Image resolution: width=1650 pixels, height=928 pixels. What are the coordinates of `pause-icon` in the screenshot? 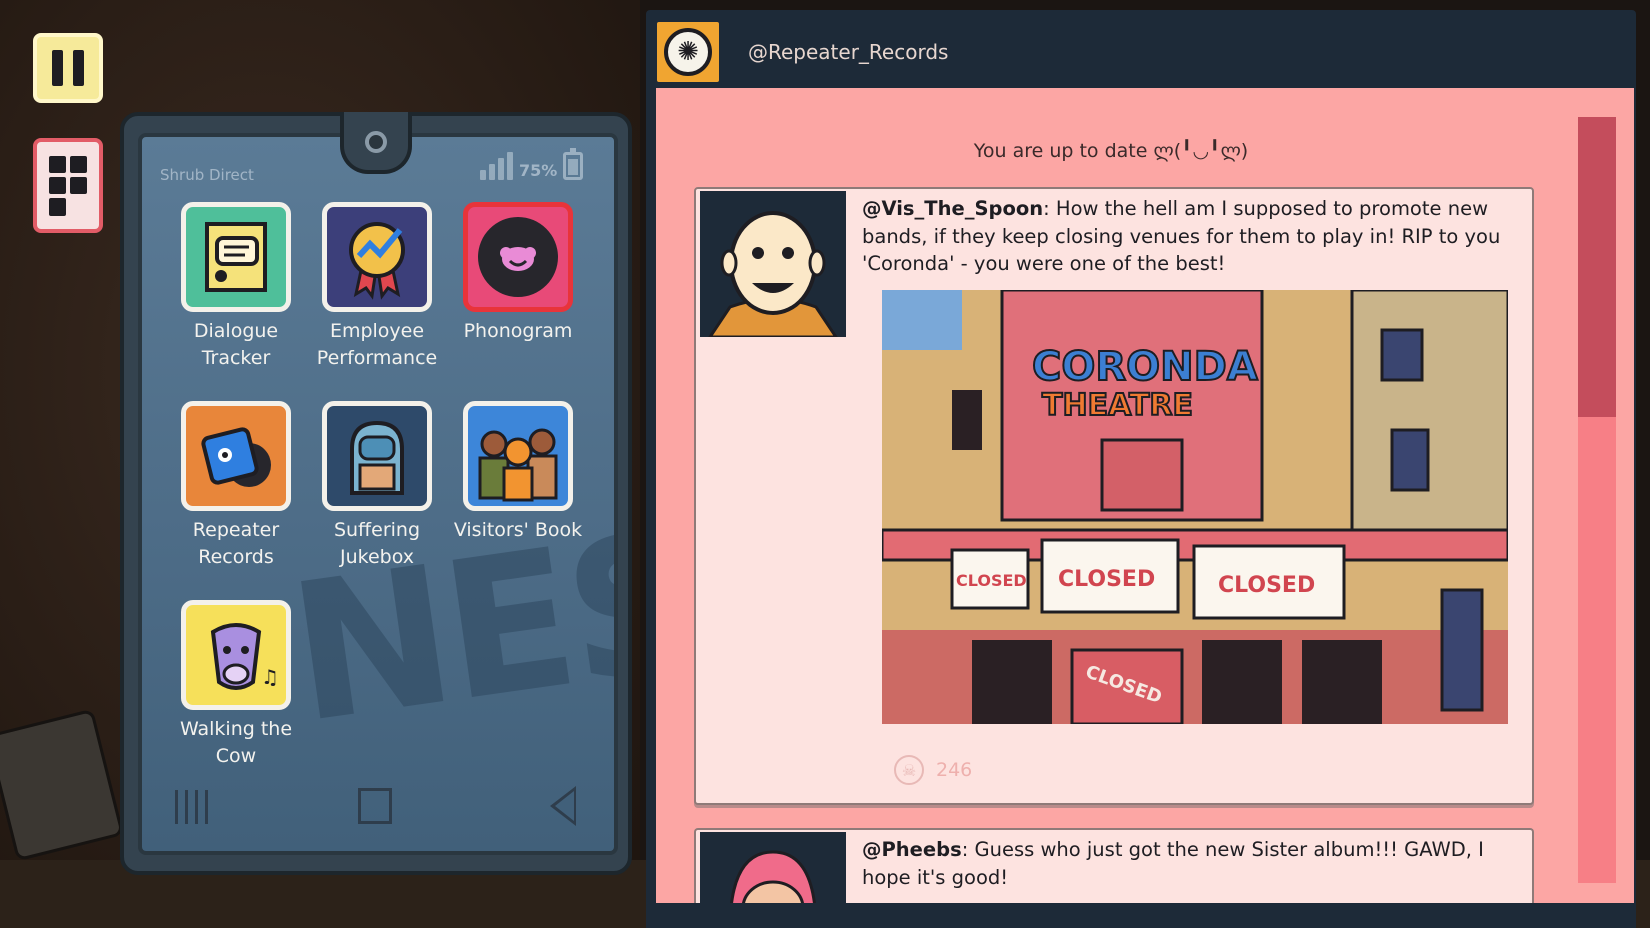 It's located at (57, 68).